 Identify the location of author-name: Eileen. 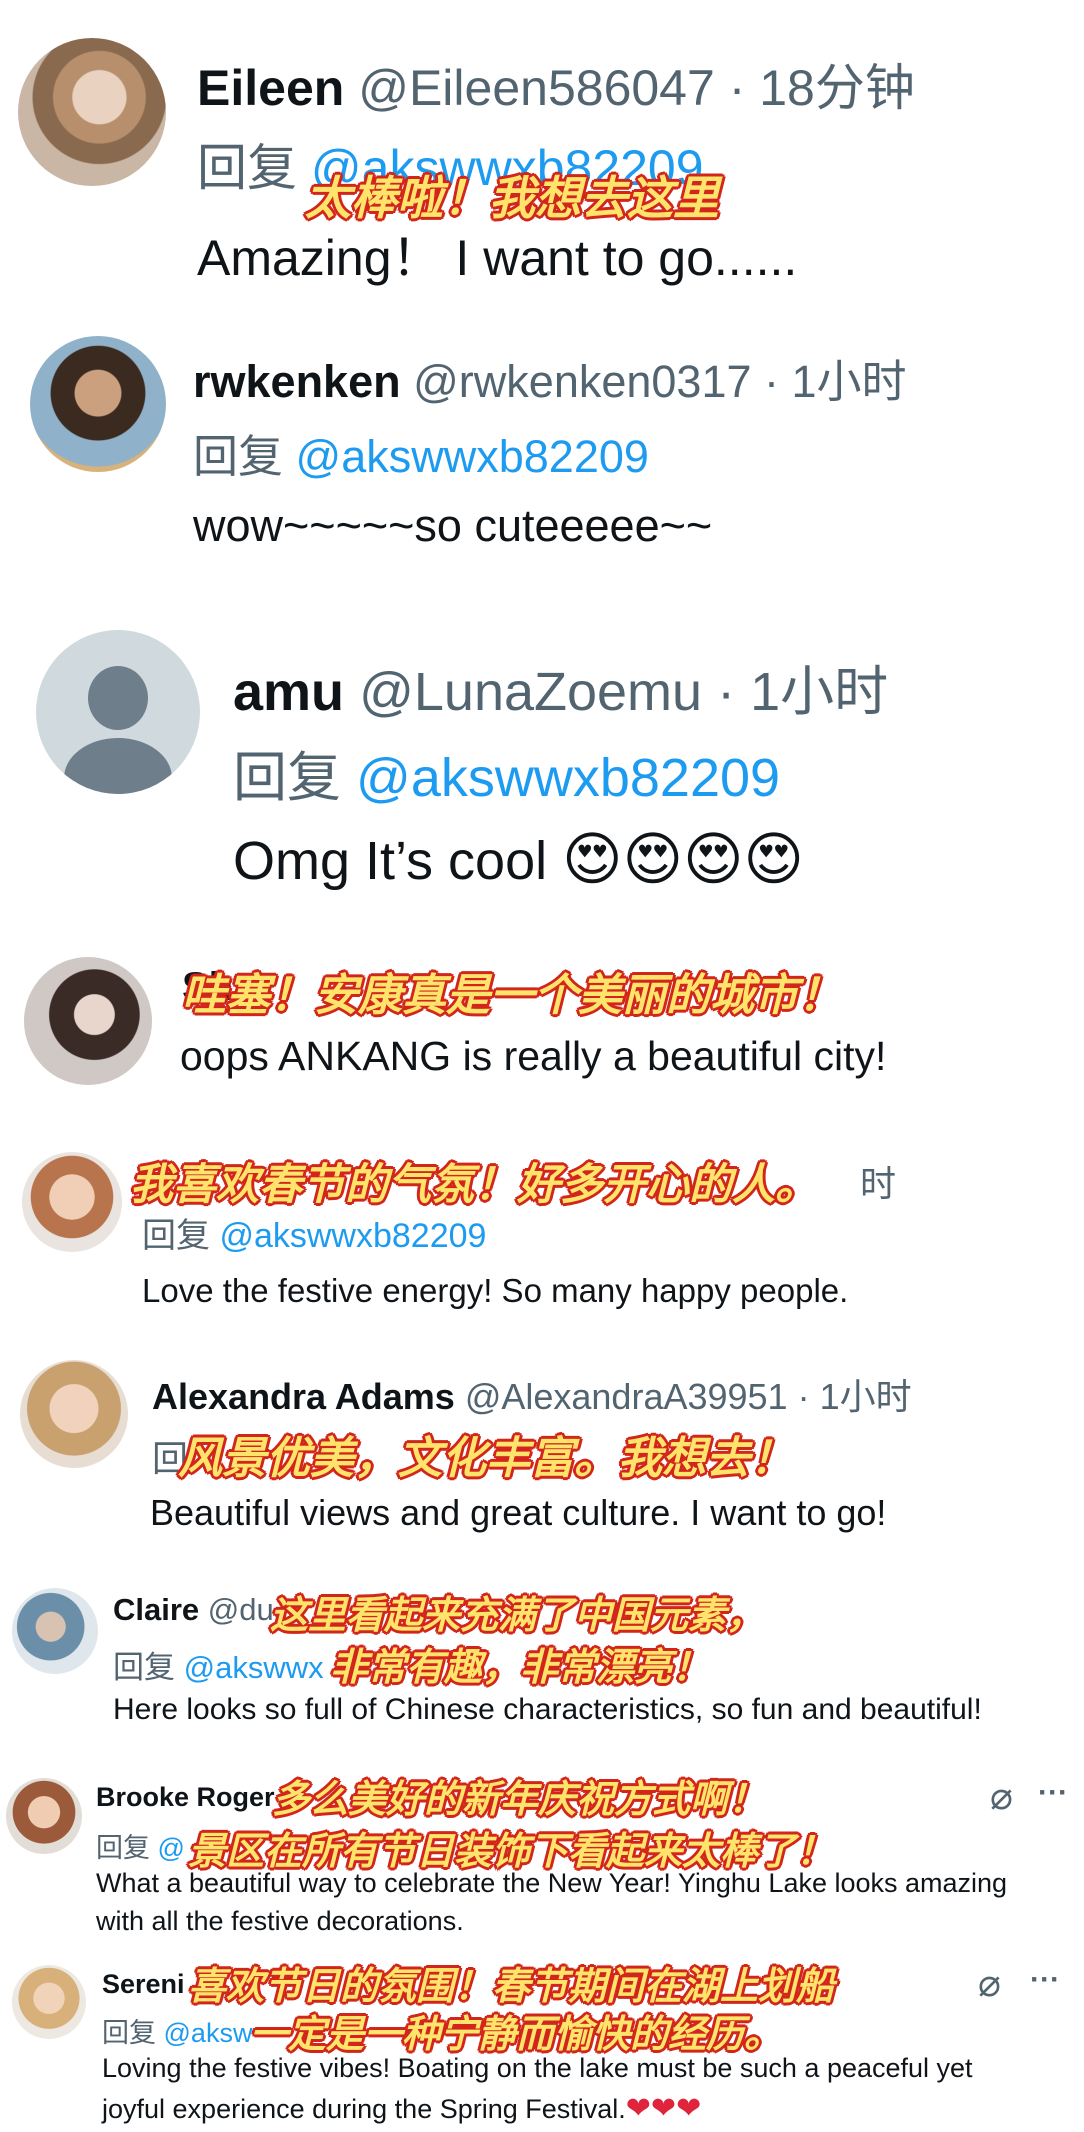
(270, 88).